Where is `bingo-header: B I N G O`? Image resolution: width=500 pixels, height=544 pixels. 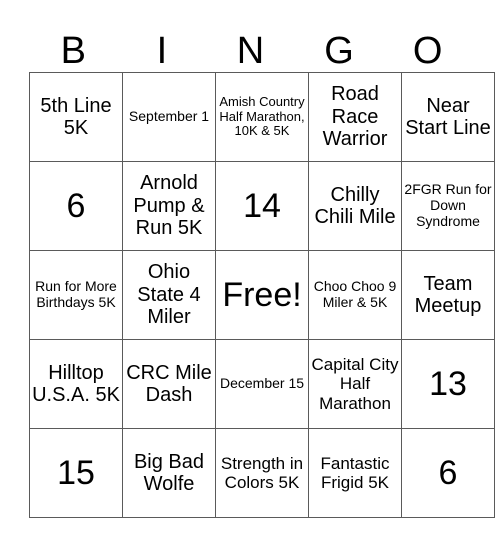 bingo-header: B I N G O is located at coordinates (250, 51).